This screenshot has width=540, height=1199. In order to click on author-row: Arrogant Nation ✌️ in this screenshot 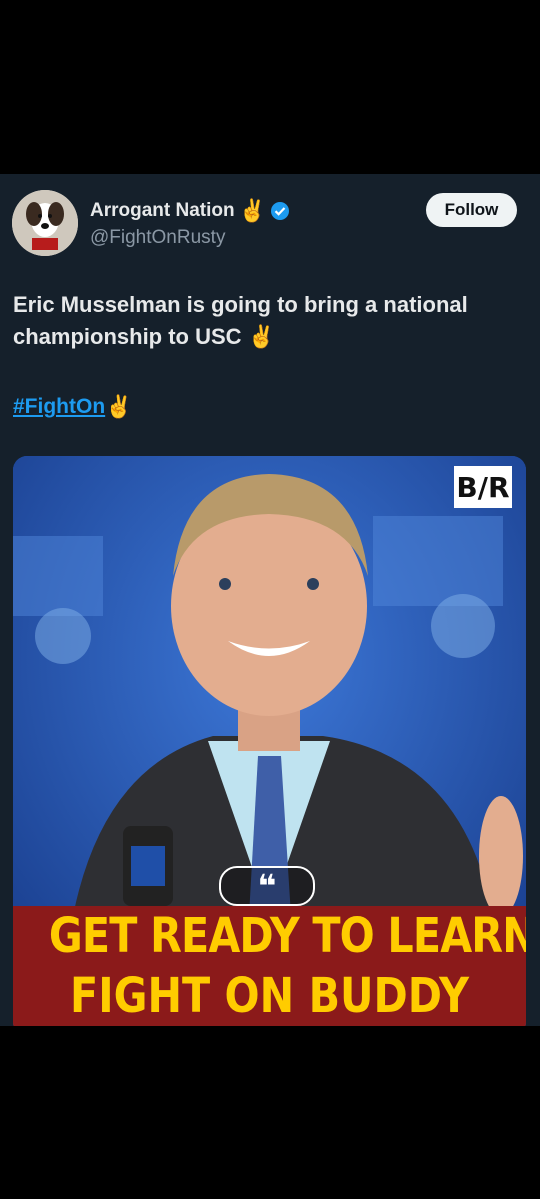, I will do `click(190, 211)`.